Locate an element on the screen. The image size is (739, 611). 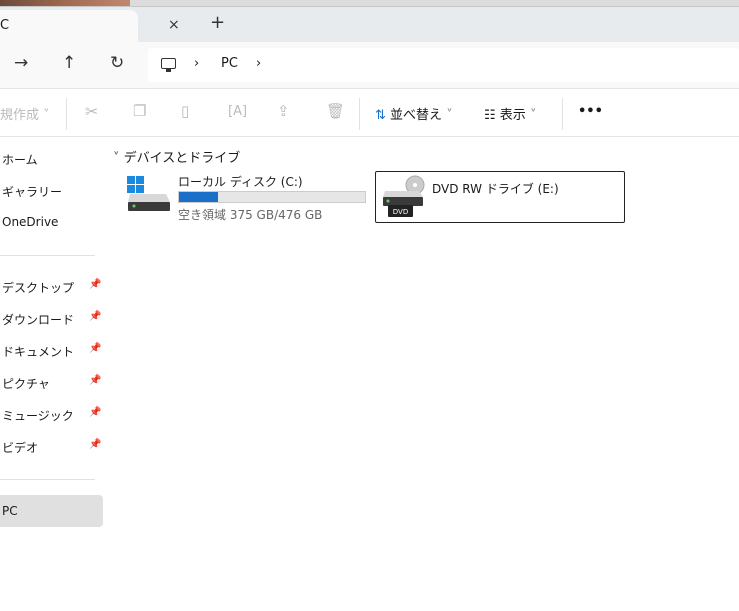
group-header-label: デバイスとドライブ is located at coordinates (182, 158).